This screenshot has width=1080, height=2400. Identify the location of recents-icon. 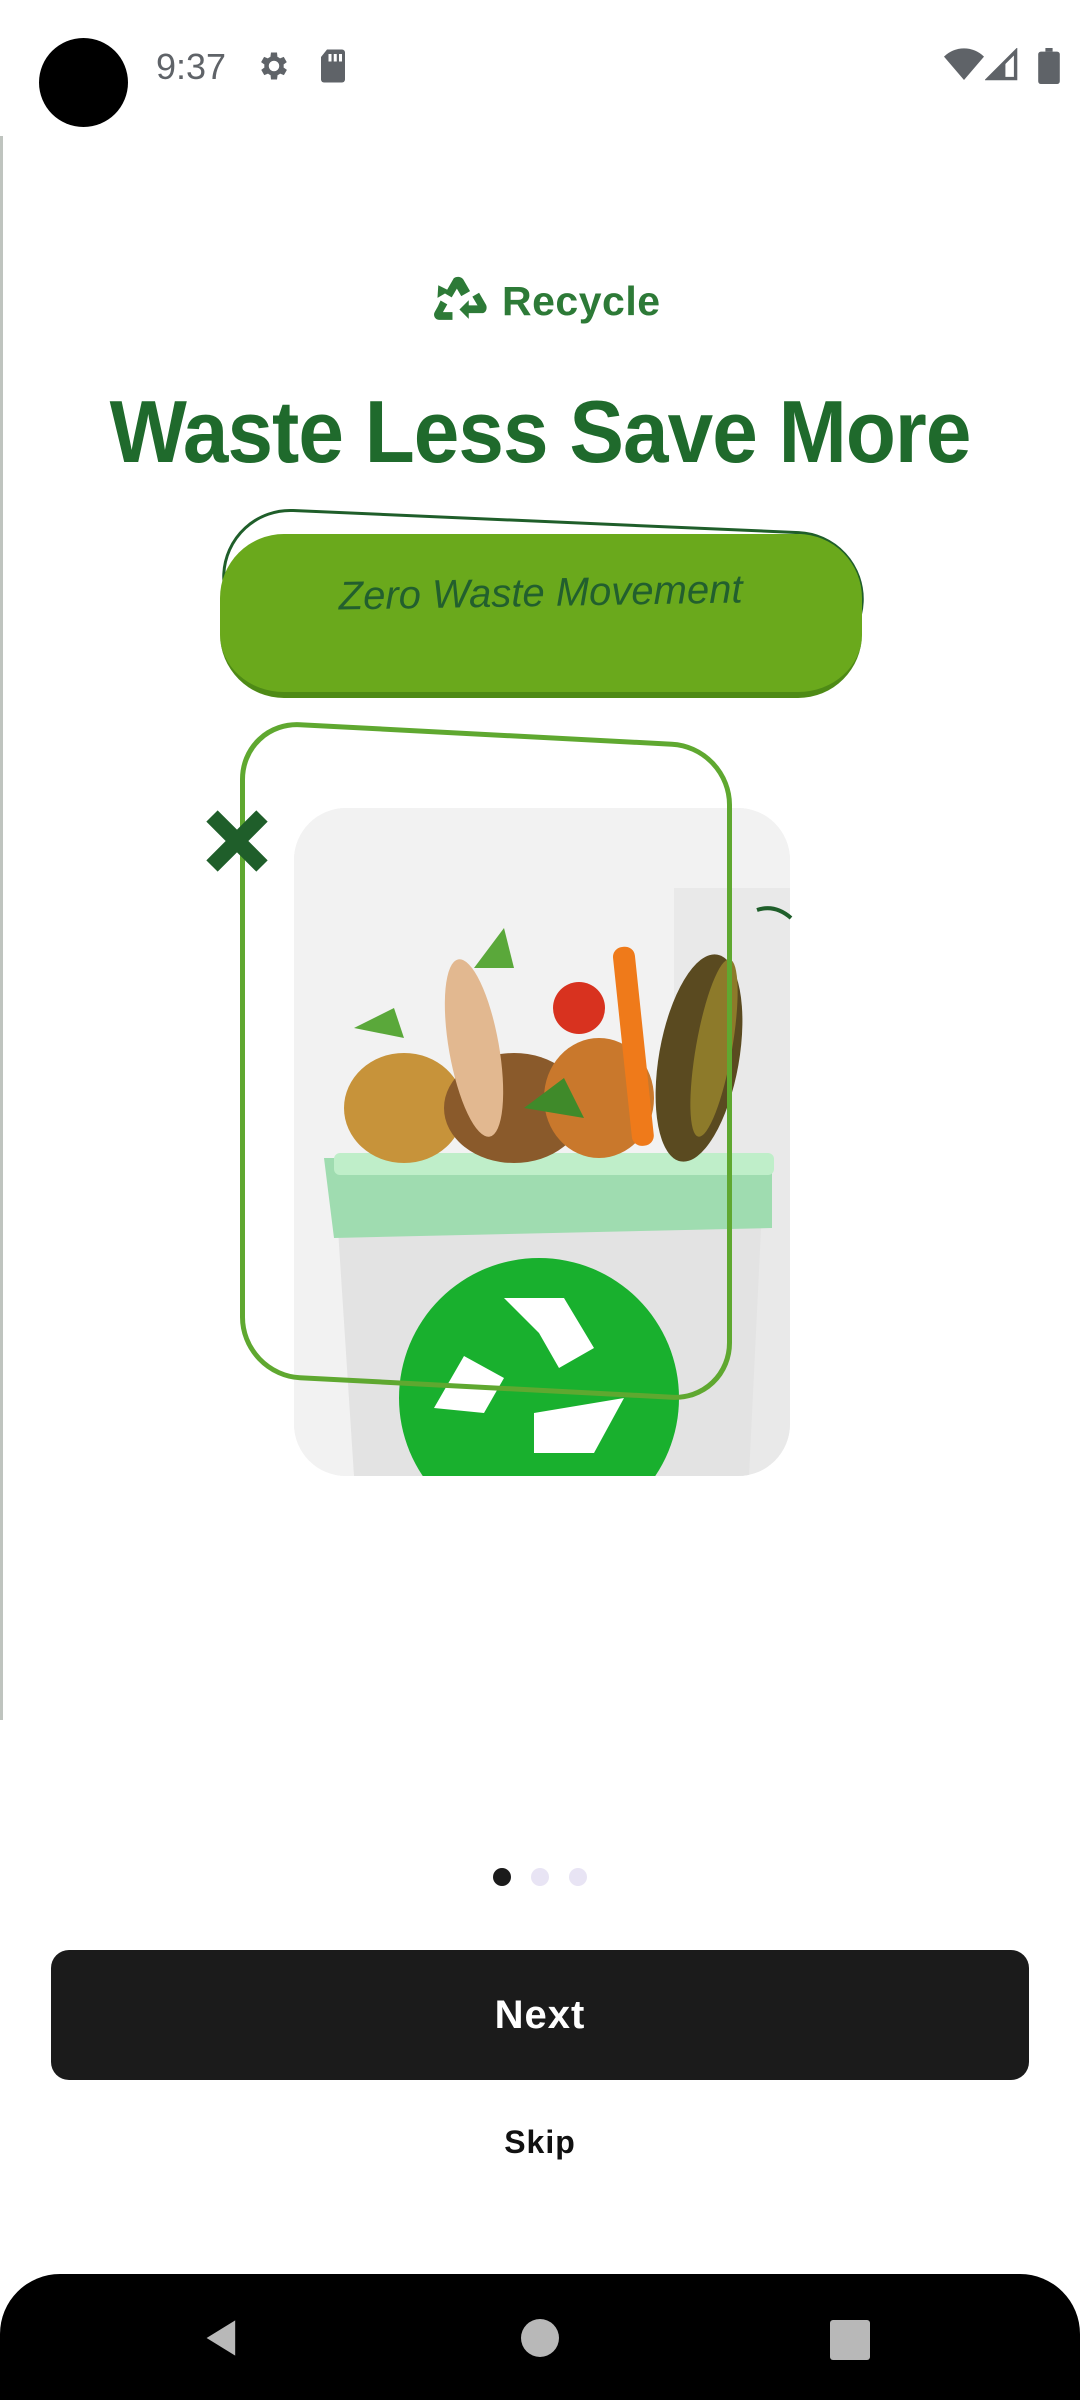
(850, 2340).